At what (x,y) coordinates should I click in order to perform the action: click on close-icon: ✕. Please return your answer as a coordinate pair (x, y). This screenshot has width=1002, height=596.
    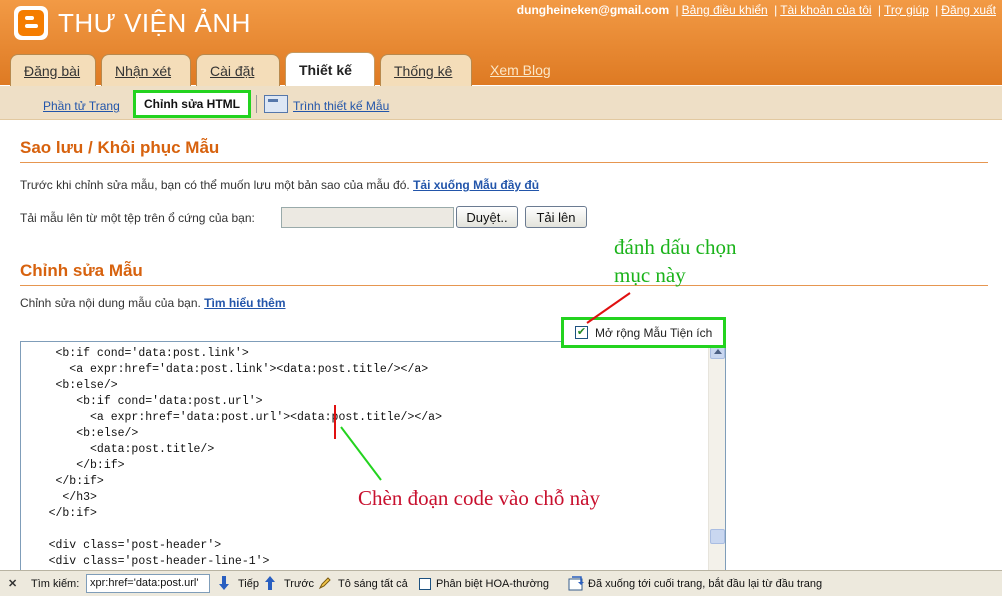
    Looking at the image, I should click on (12, 583).